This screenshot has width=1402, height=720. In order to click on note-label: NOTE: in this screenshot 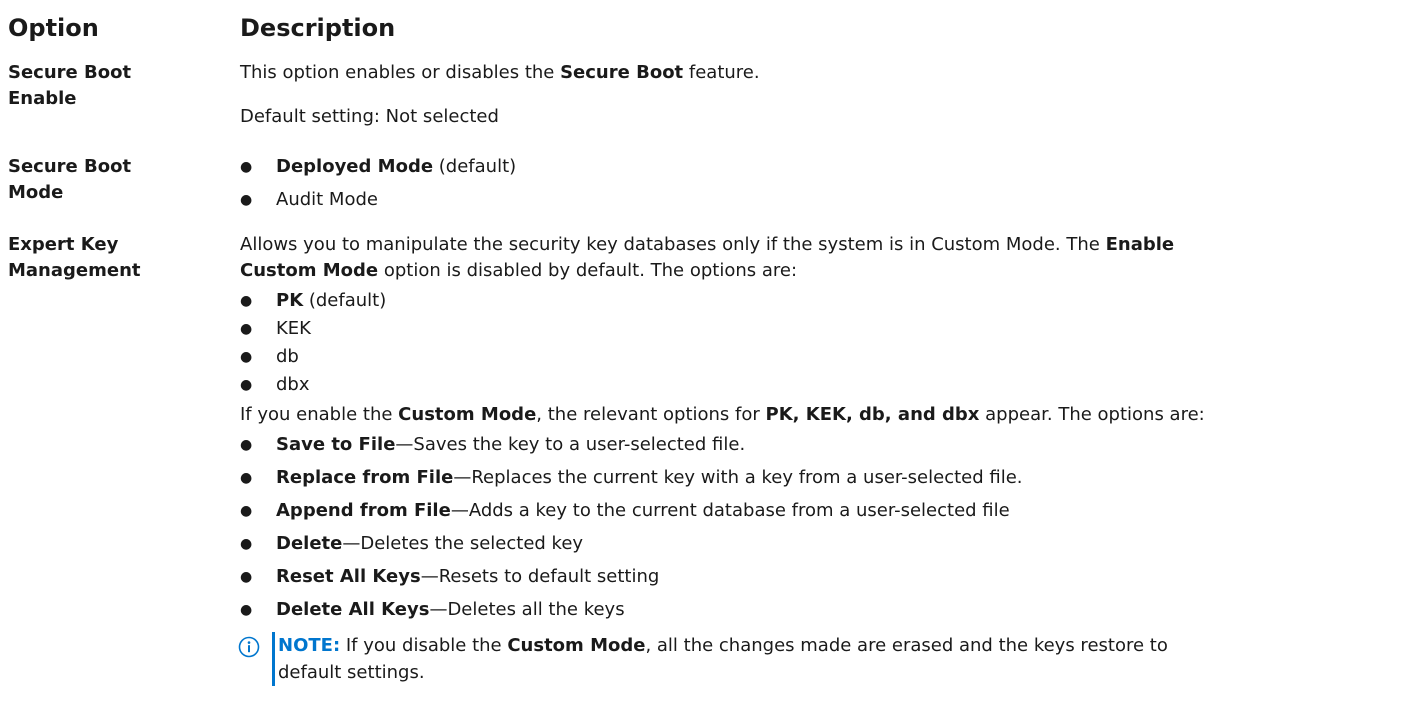, I will do `click(309, 645)`.